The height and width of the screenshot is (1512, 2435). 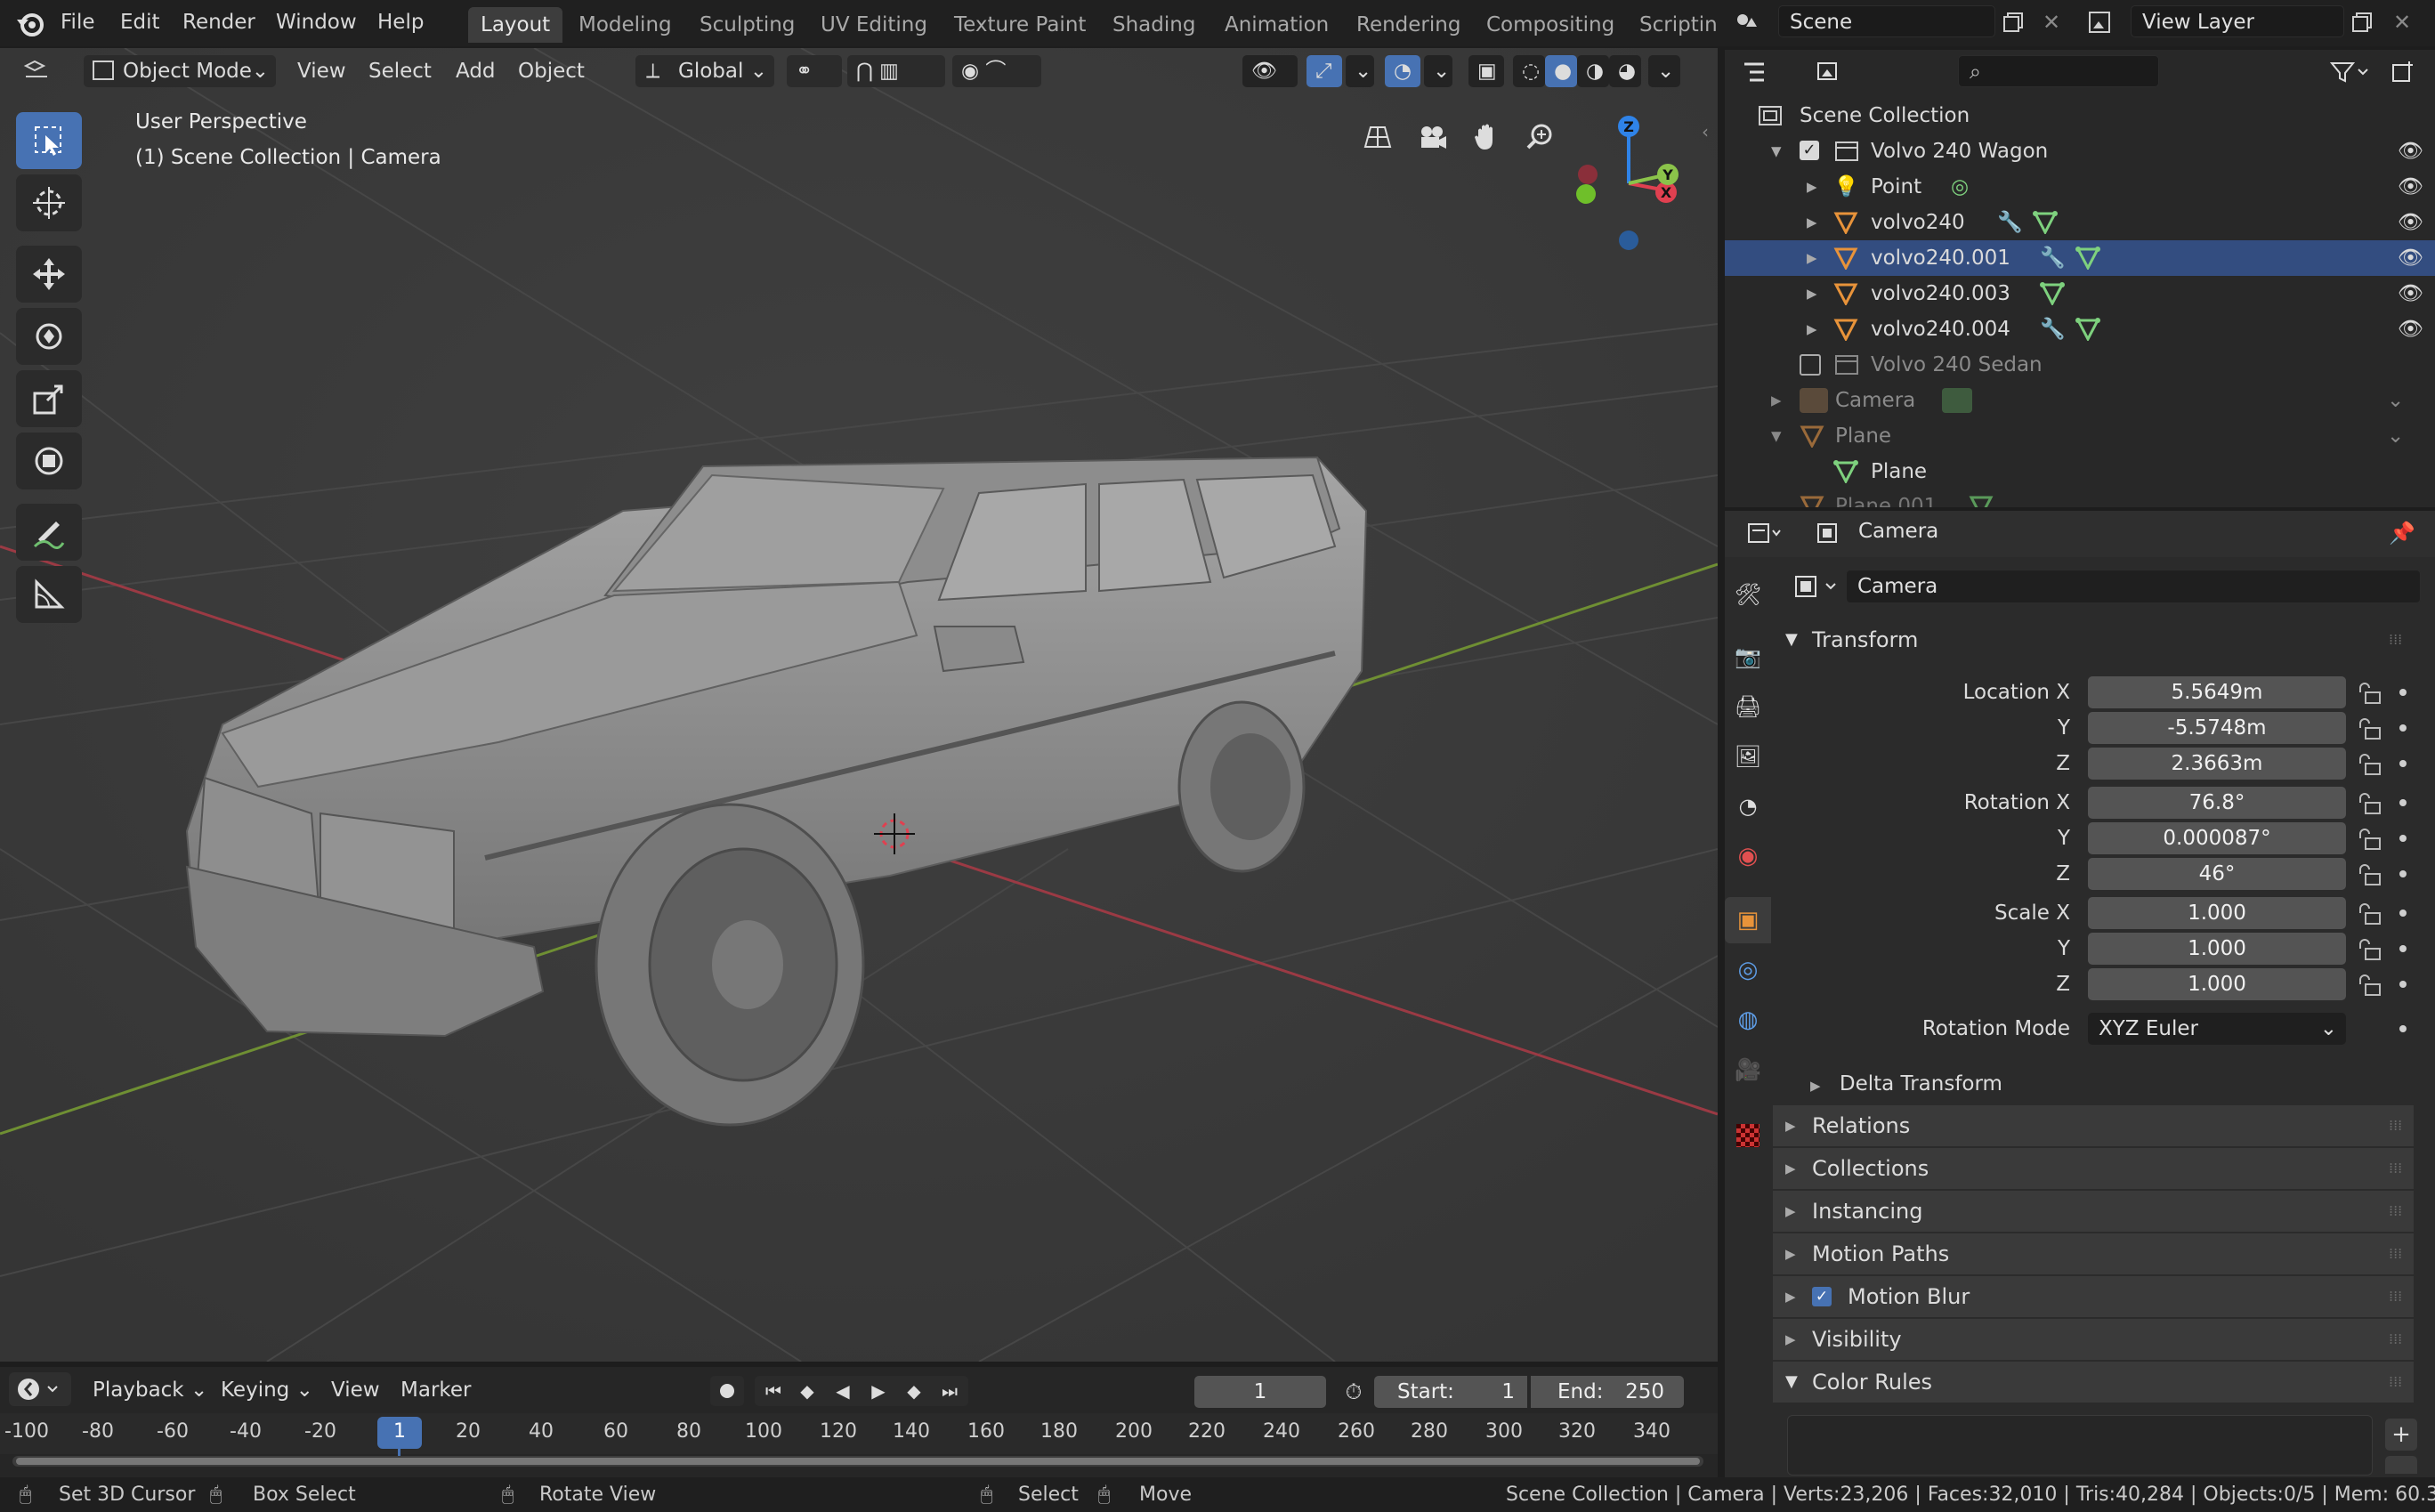 I want to click on stopwatch-icon: ⏱, so click(x=1354, y=1392).